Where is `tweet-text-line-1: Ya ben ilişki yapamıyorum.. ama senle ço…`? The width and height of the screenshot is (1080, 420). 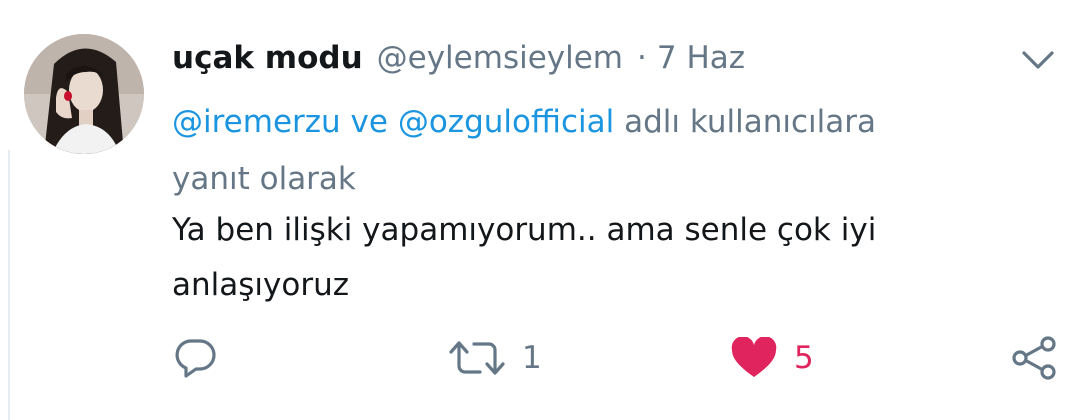 tweet-text-line-1: Ya ben ilişki yapamıyorum.. ama senle ço… is located at coordinates (524, 230).